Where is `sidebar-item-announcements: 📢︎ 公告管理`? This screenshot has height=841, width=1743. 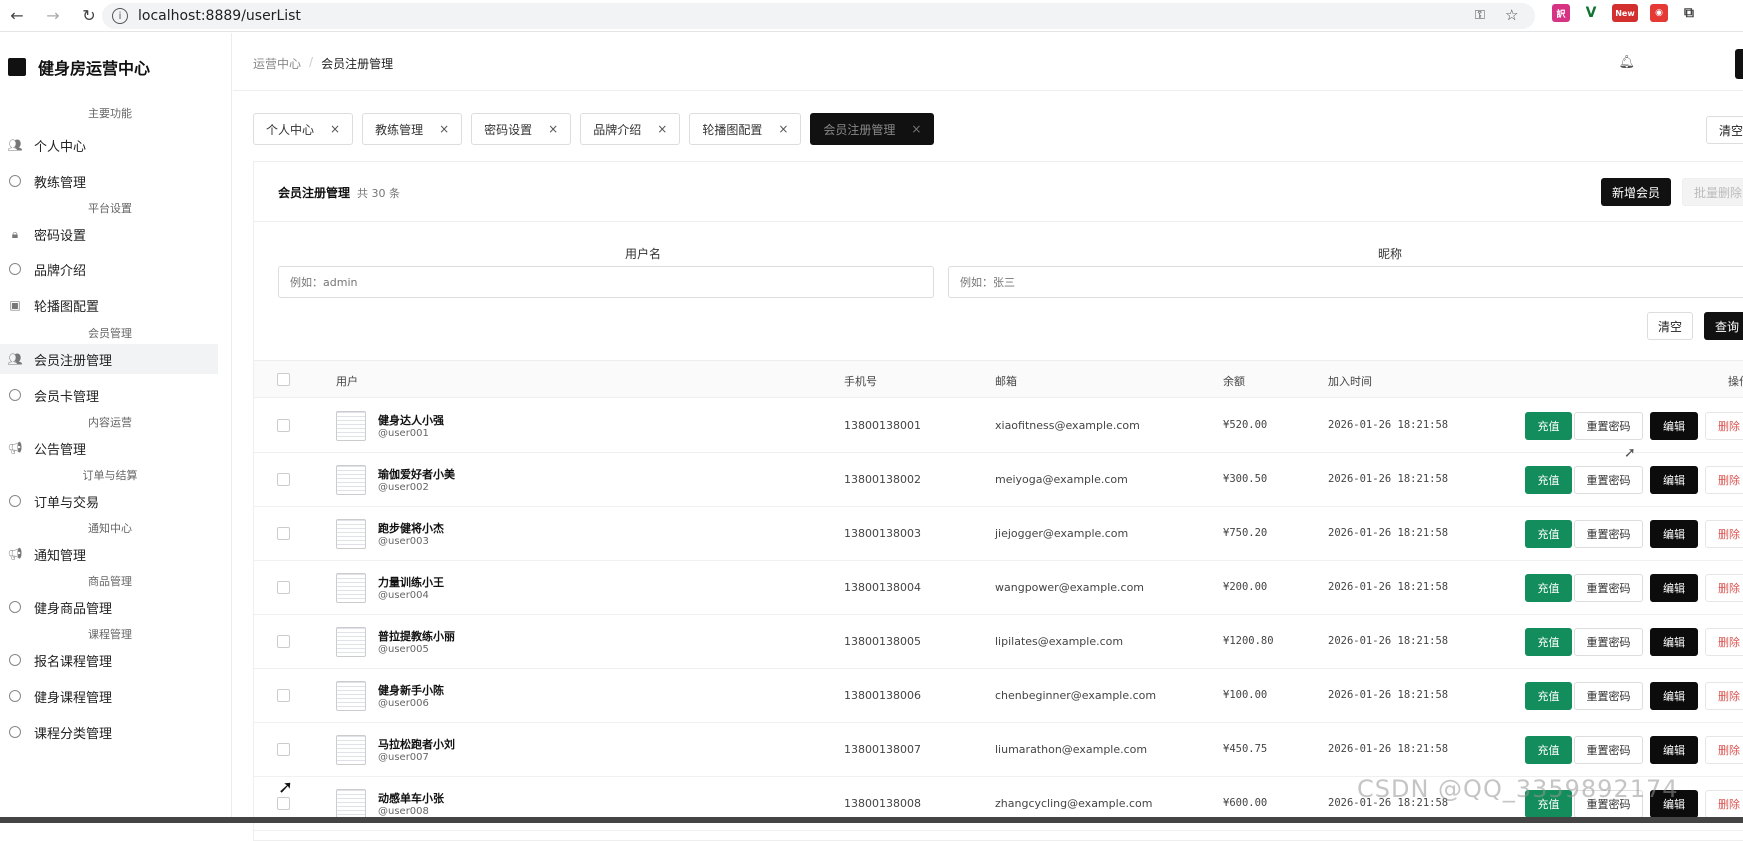
sidebar-item-announcements: 📢︎ 公告管理 is located at coordinates (109, 448).